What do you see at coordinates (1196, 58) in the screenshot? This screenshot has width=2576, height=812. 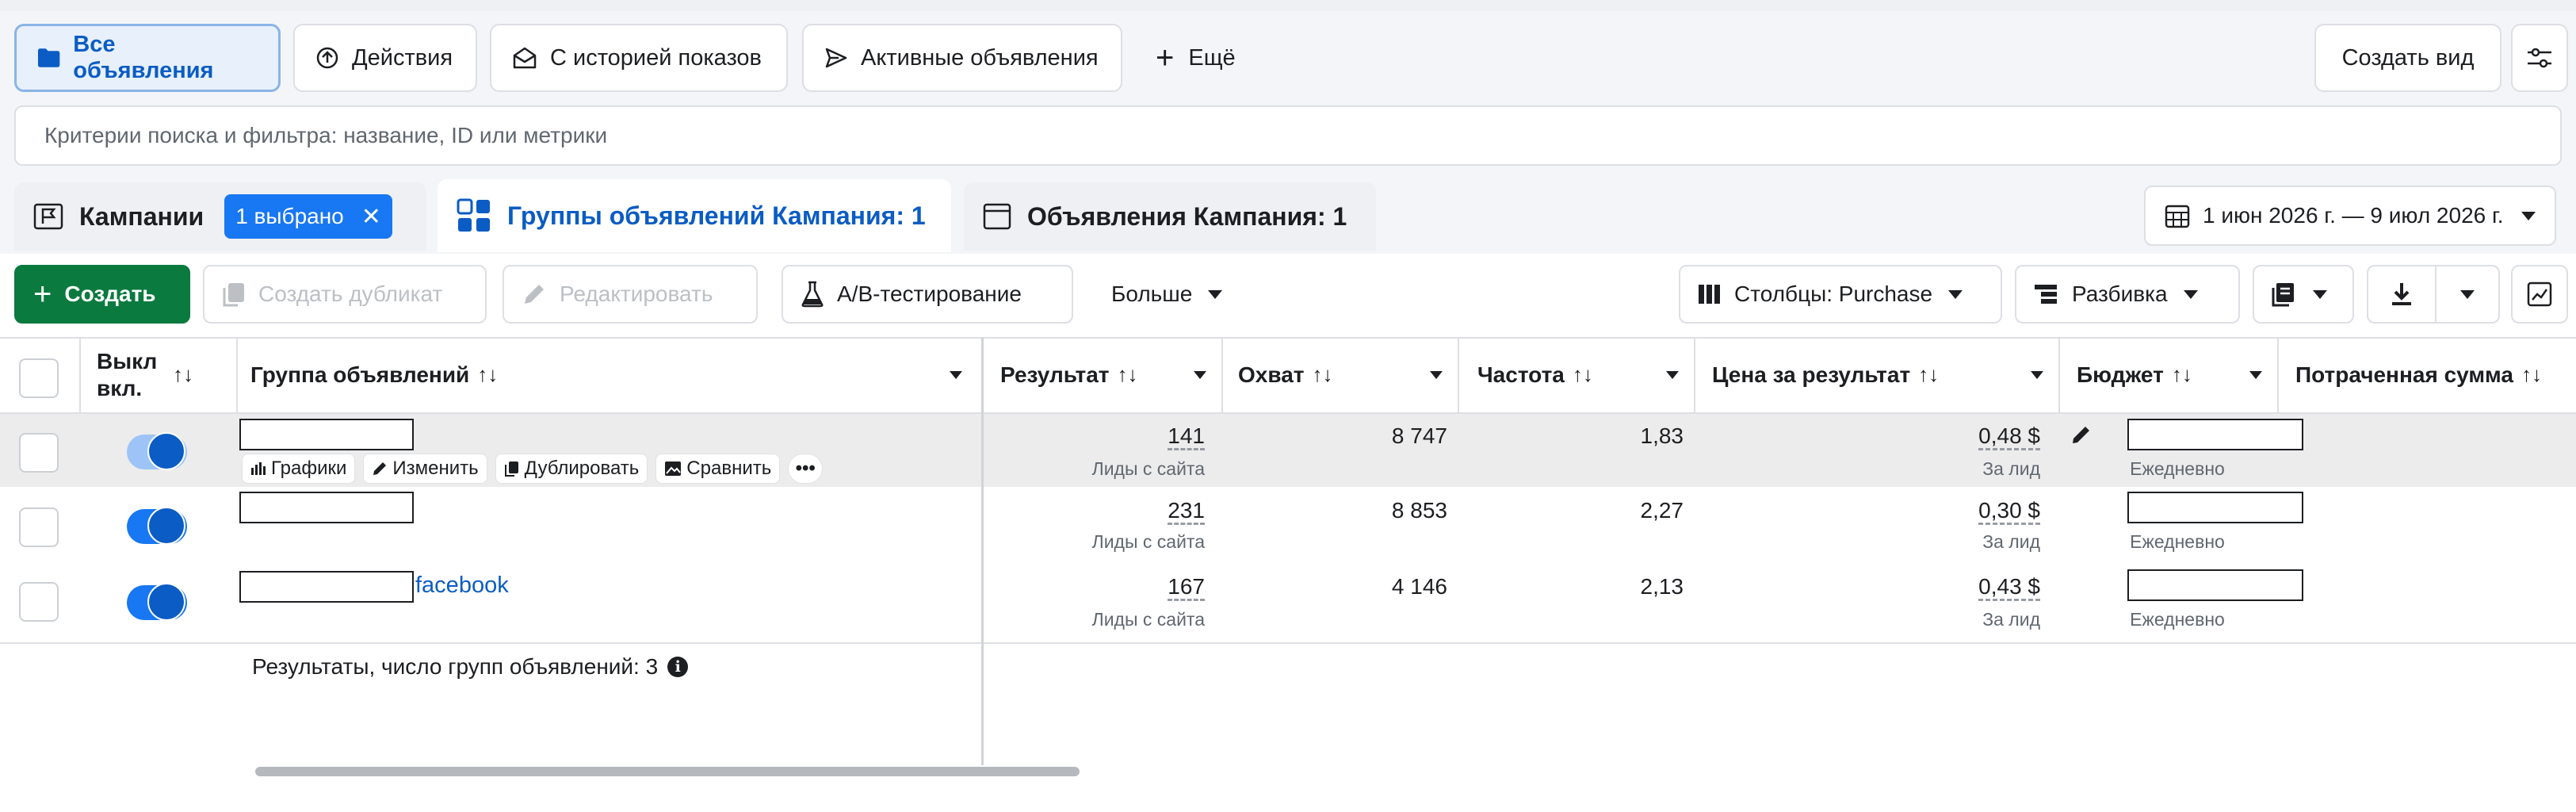 I see `more-views-button: + Ещё` at bounding box center [1196, 58].